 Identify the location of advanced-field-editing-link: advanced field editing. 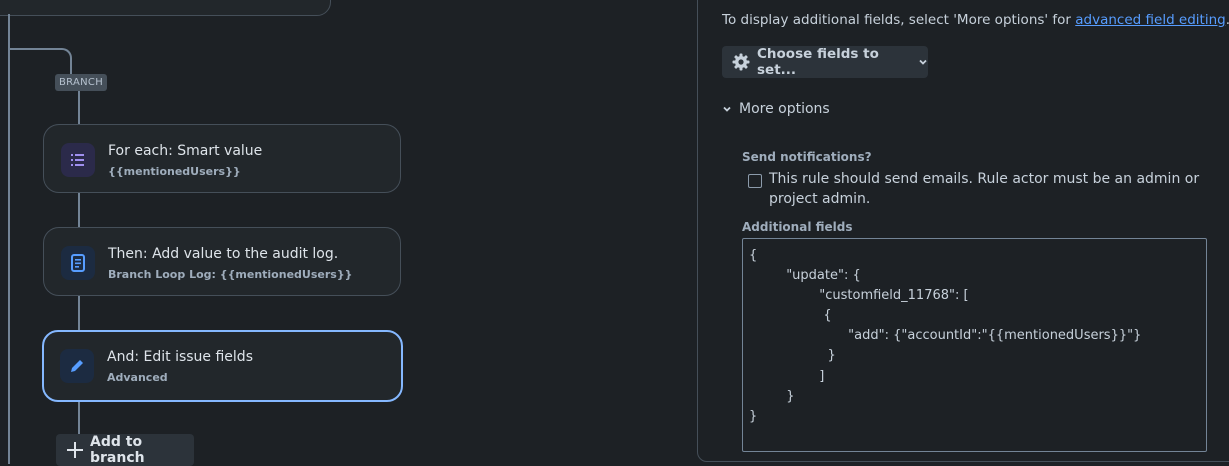
(1150, 20).